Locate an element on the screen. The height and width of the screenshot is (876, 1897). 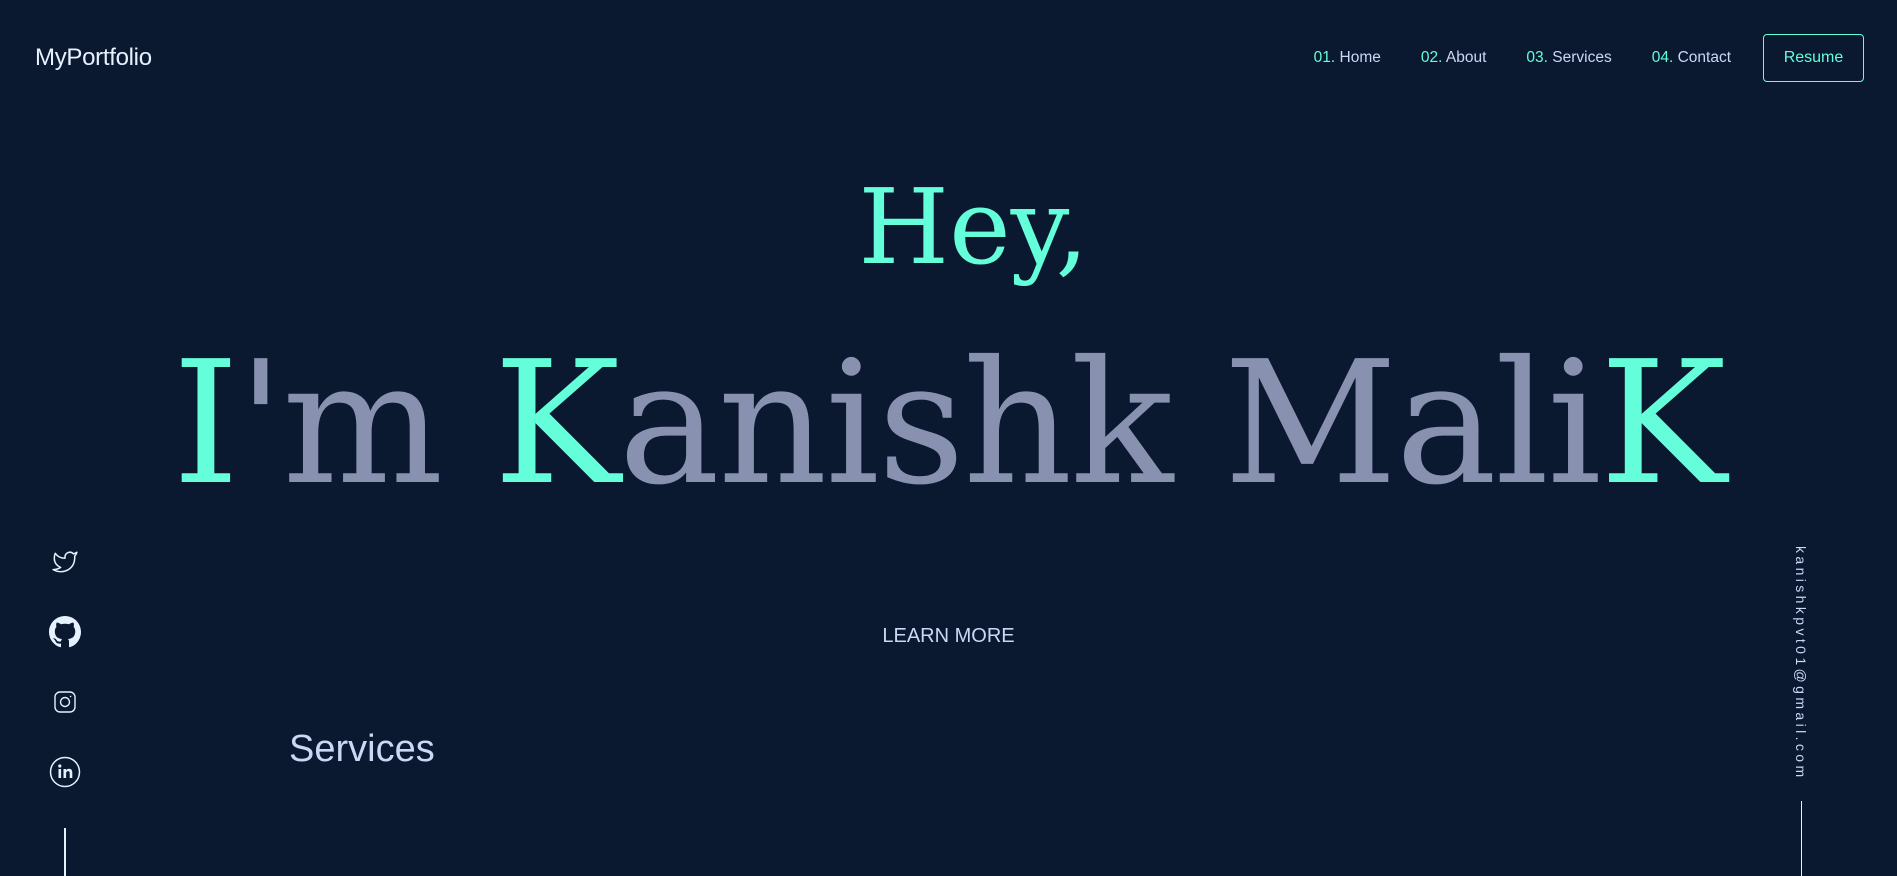
social-divider-line is located at coordinates (65, 852).